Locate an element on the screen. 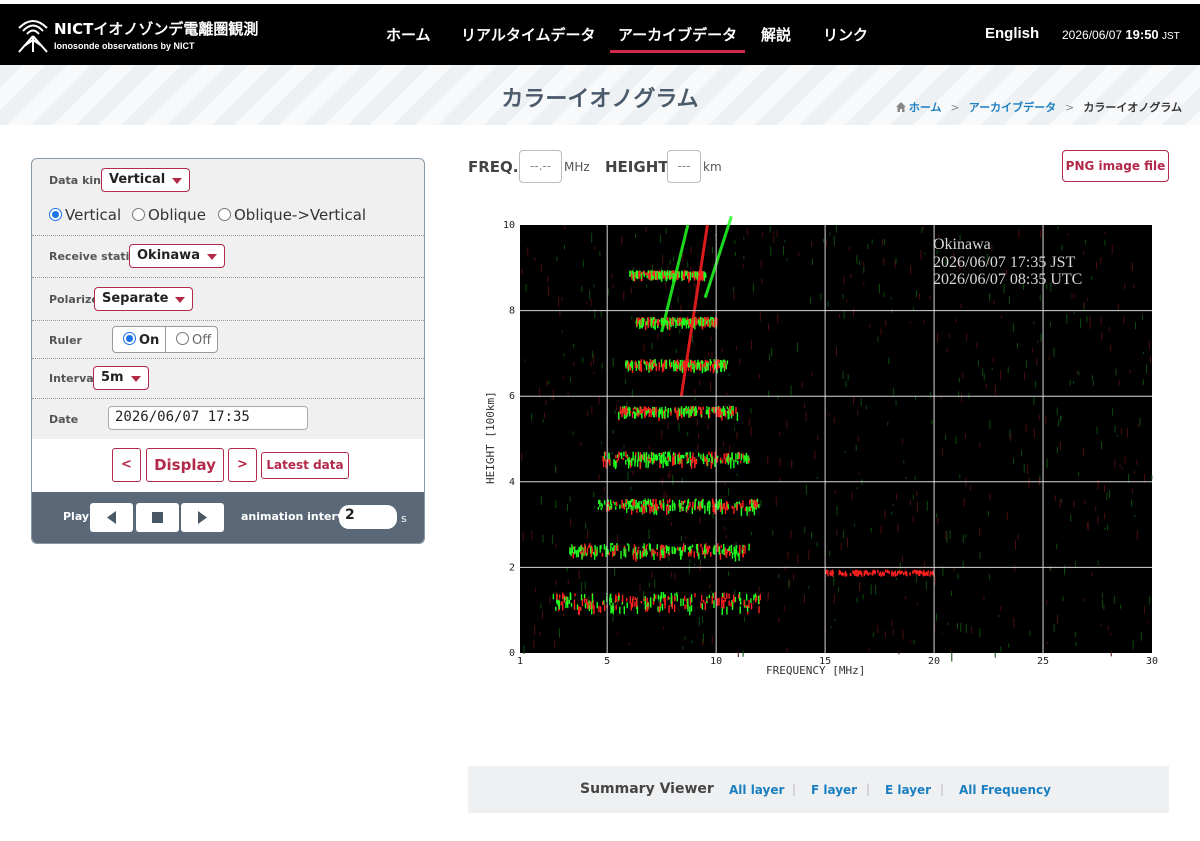 This screenshot has width=1200, height=841. summary-all-frequency-link: All Frequency is located at coordinates (1005, 790).